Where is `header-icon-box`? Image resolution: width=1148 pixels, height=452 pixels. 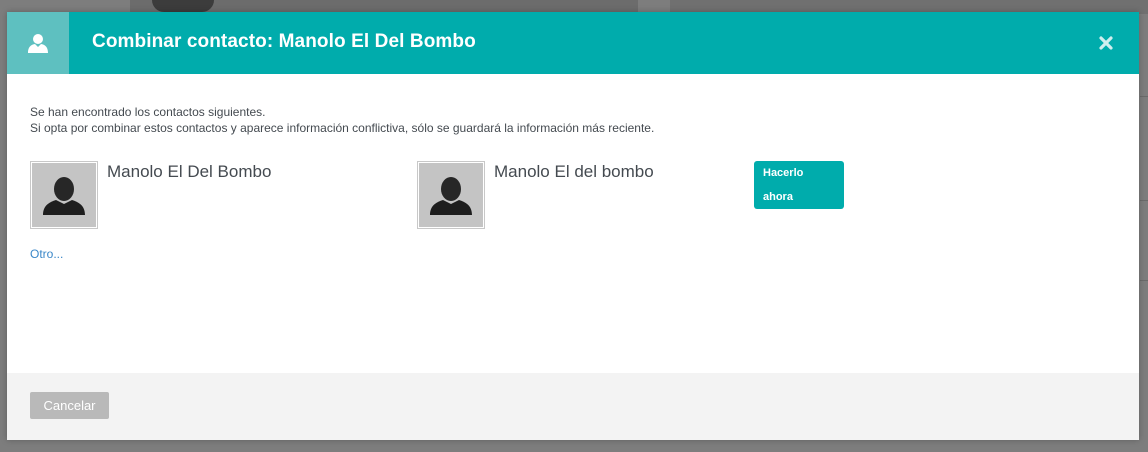 header-icon-box is located at coordinates (38, 43).